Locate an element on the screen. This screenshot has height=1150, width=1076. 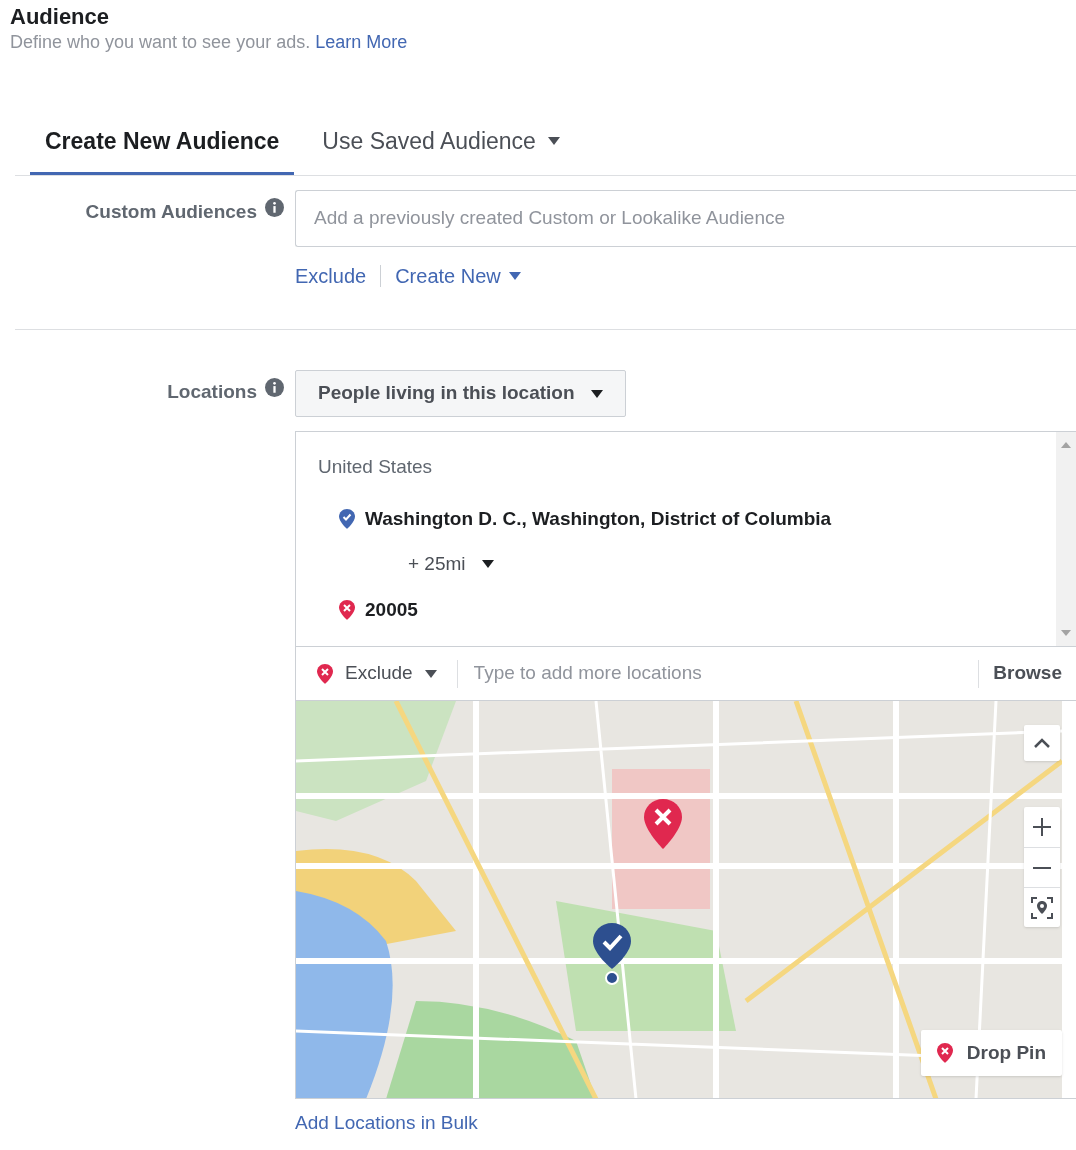
country-heading: United States is located at coordinates (376, 467).